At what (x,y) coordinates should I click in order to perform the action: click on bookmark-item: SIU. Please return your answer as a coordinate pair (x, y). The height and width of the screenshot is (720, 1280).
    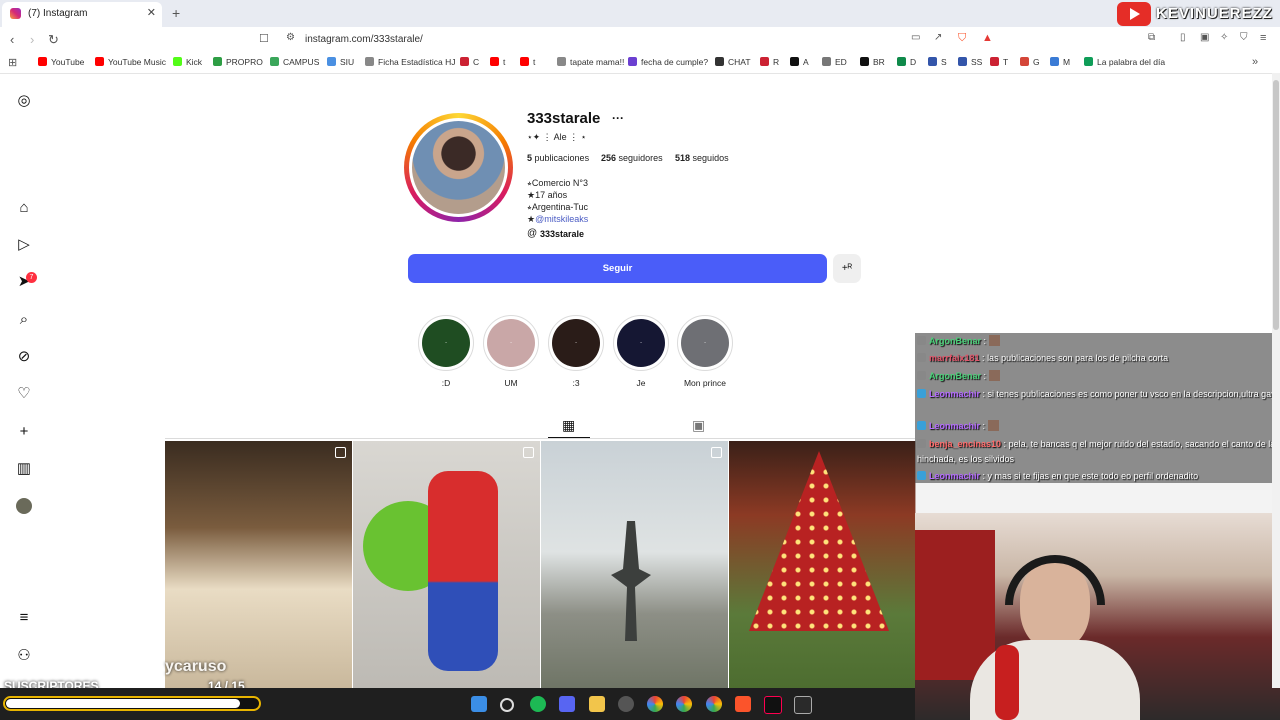
    Looking at the image, I should click on (340, 62).